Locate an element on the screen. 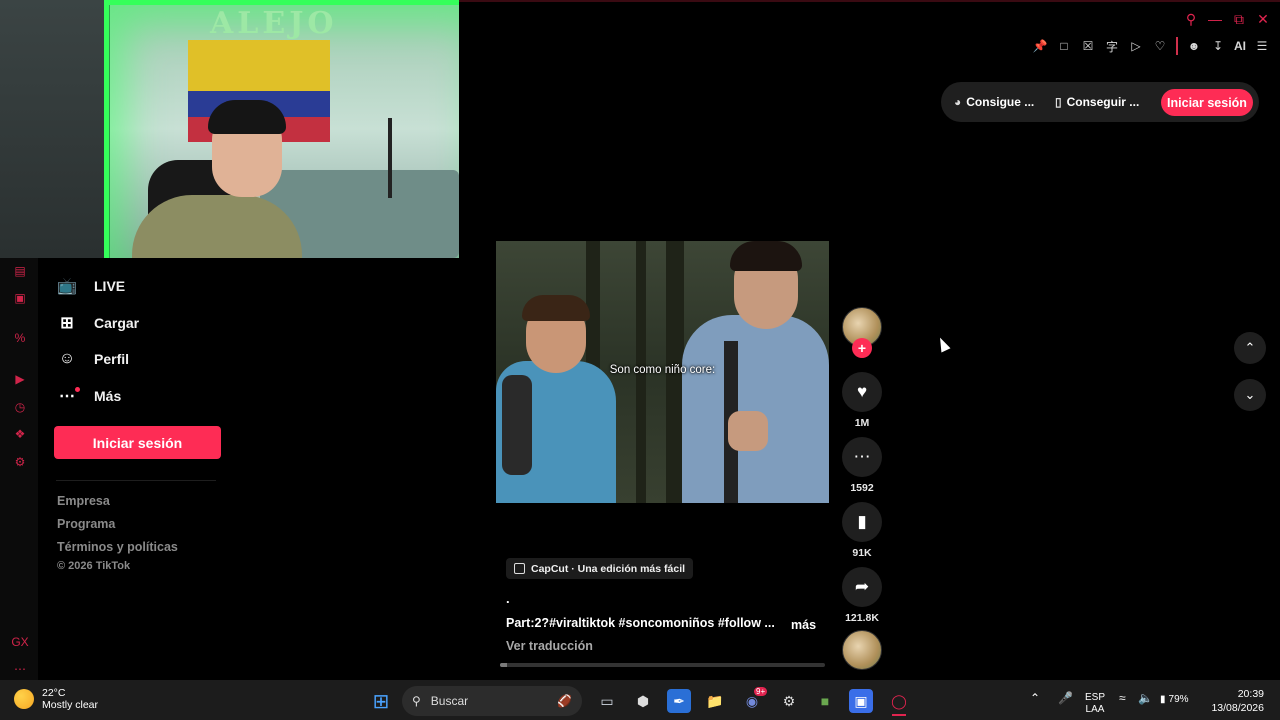 The width and height of the screenshot is (1280, 720). music-avatar is located at coordinates (862, 650).